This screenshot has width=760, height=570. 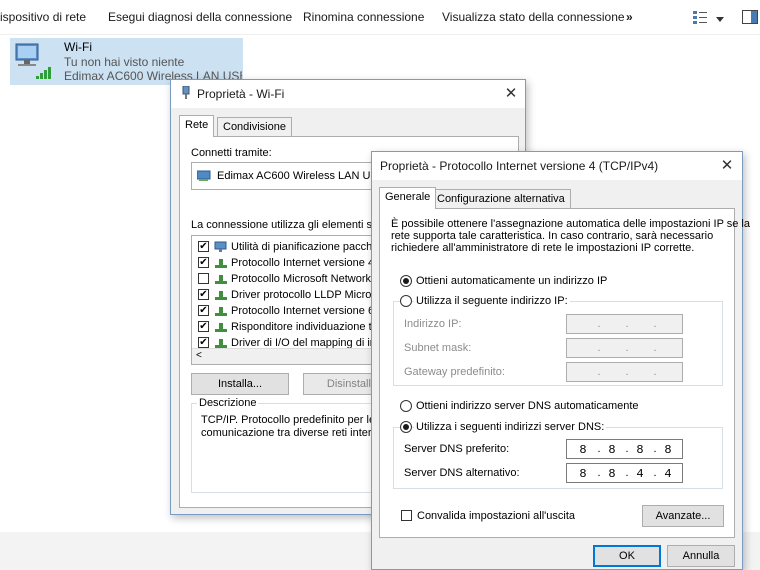 What do you see at coordinates (512, 281) in the screenshot?
I see `auto-ip-label: Ottieni automaticamente un indirizzo IP` at bounding box center [512, 281].